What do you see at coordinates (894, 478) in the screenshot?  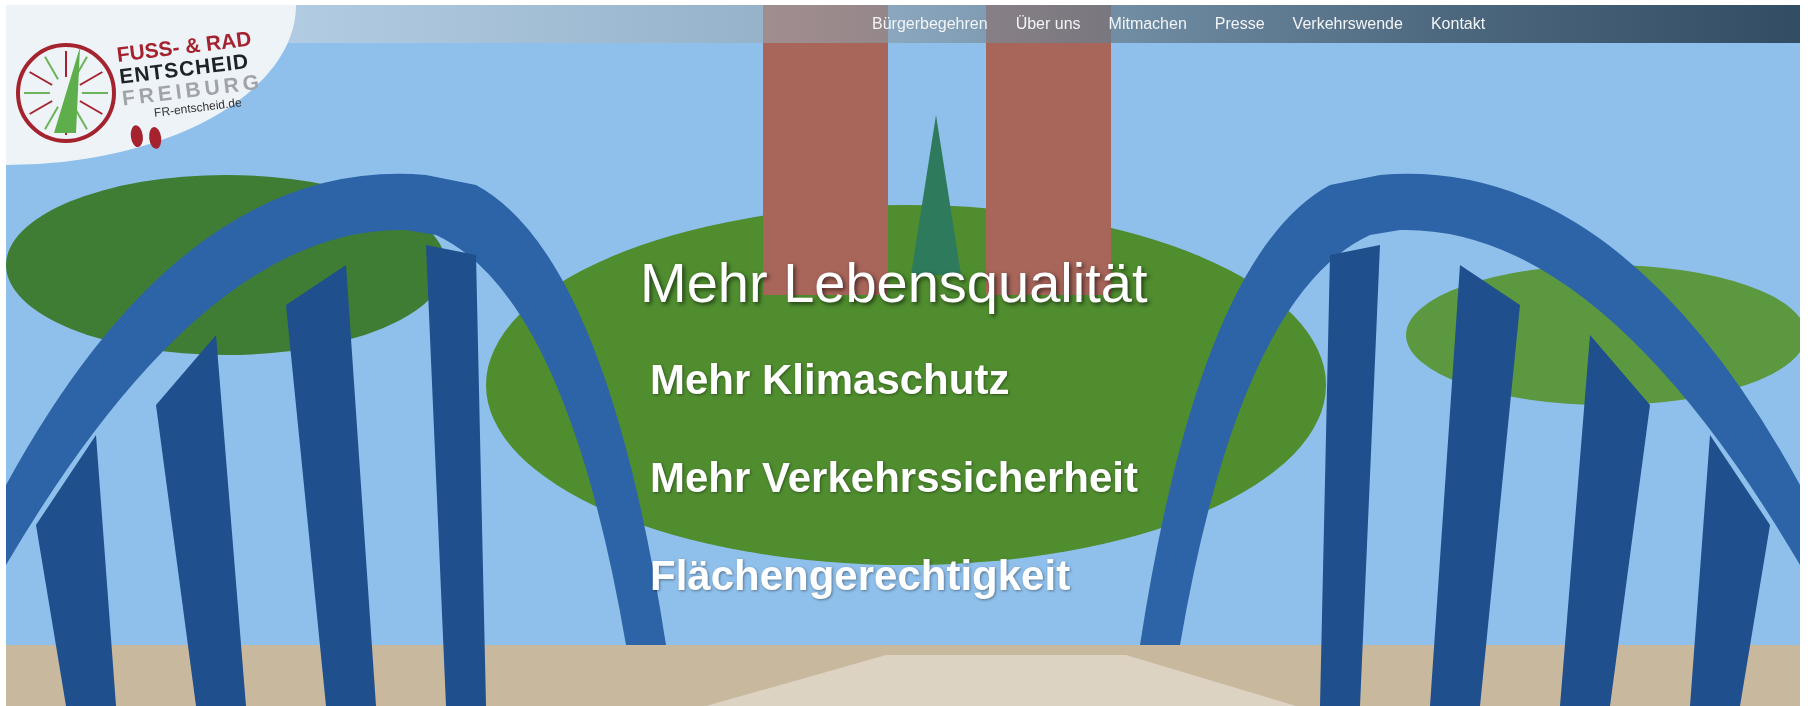 I see `goal-heading: Mehr Verkehrssicherheit` at bounding box center [894, 478].